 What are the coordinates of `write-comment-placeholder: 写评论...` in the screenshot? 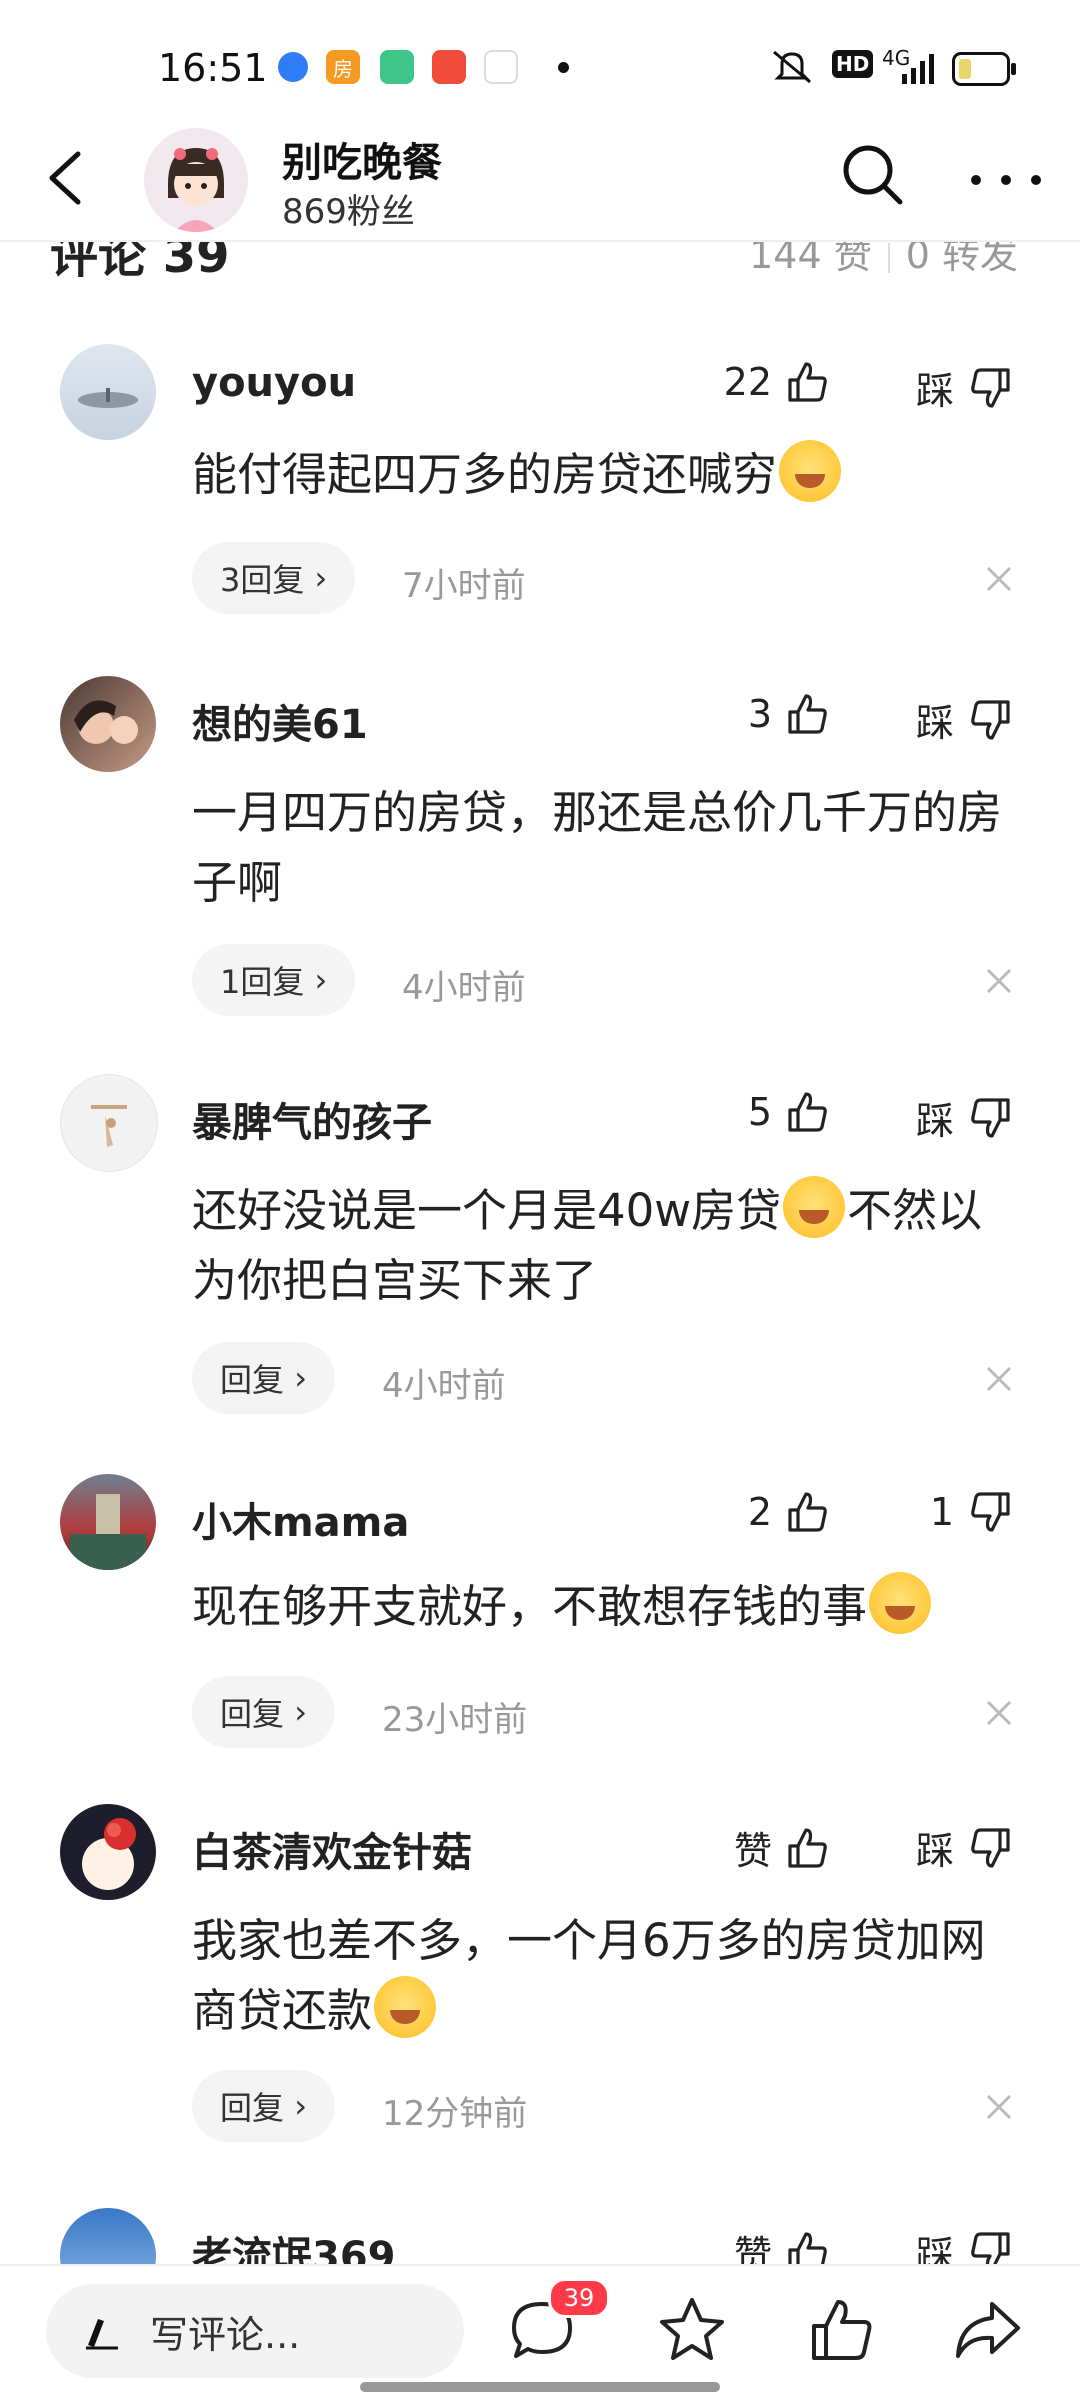 It's located at (225, 2334).